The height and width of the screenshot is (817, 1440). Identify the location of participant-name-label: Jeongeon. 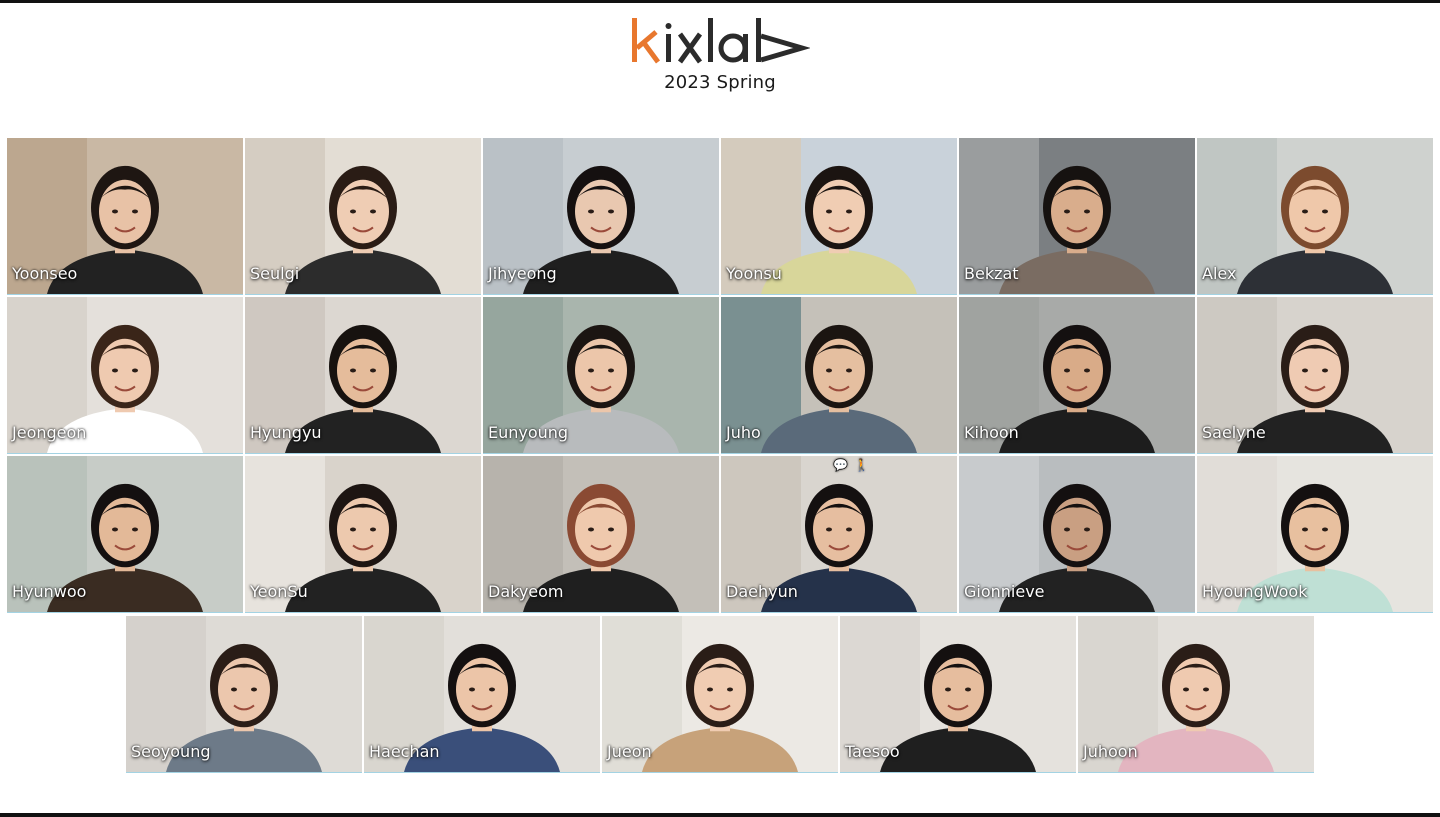
(49, 432).